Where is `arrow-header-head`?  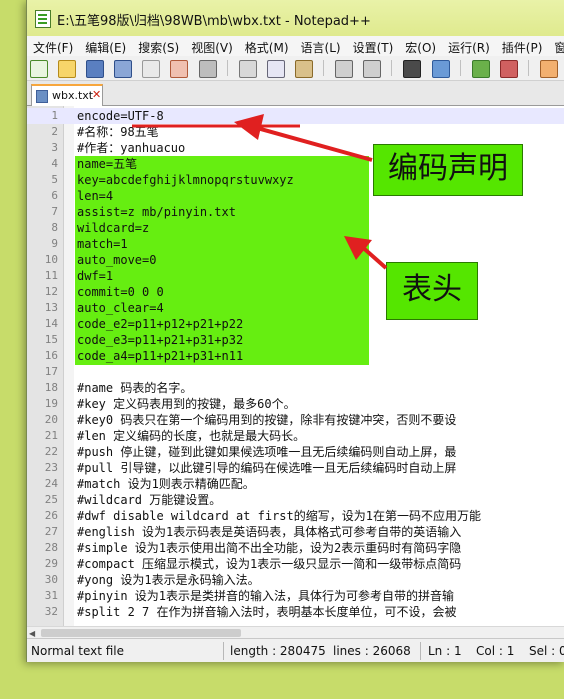 arrow-header-head is located at coordinates (358, 248).